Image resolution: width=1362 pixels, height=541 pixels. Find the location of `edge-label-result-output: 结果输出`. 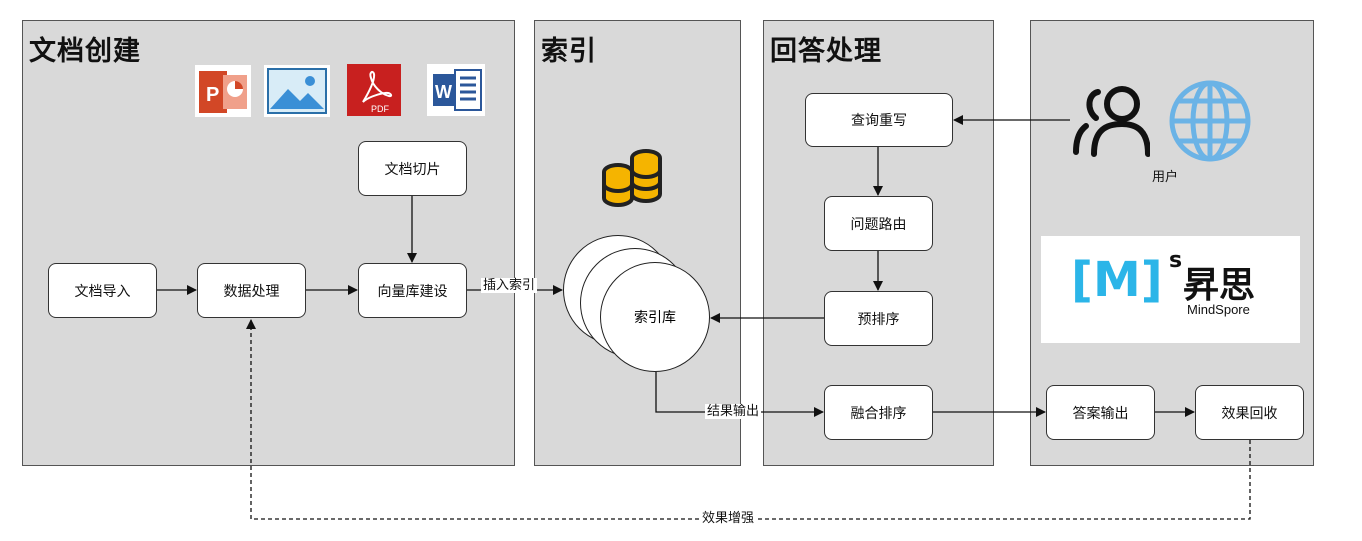

edge-label-result-output: 结果输出 is located at coordinates (733, 411).